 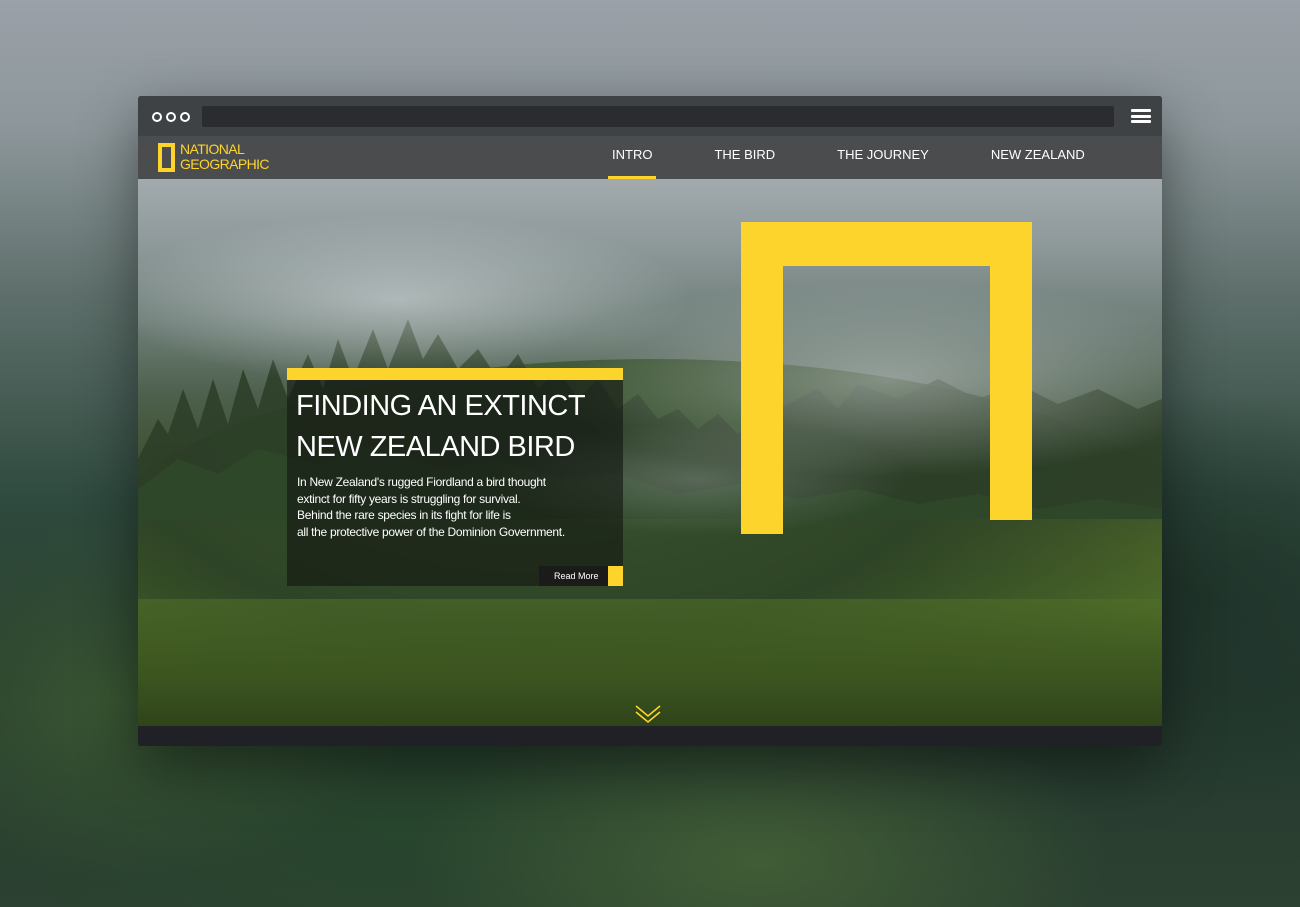 I want to click on logo-text: National Geographic, so click(x=225, y=156).